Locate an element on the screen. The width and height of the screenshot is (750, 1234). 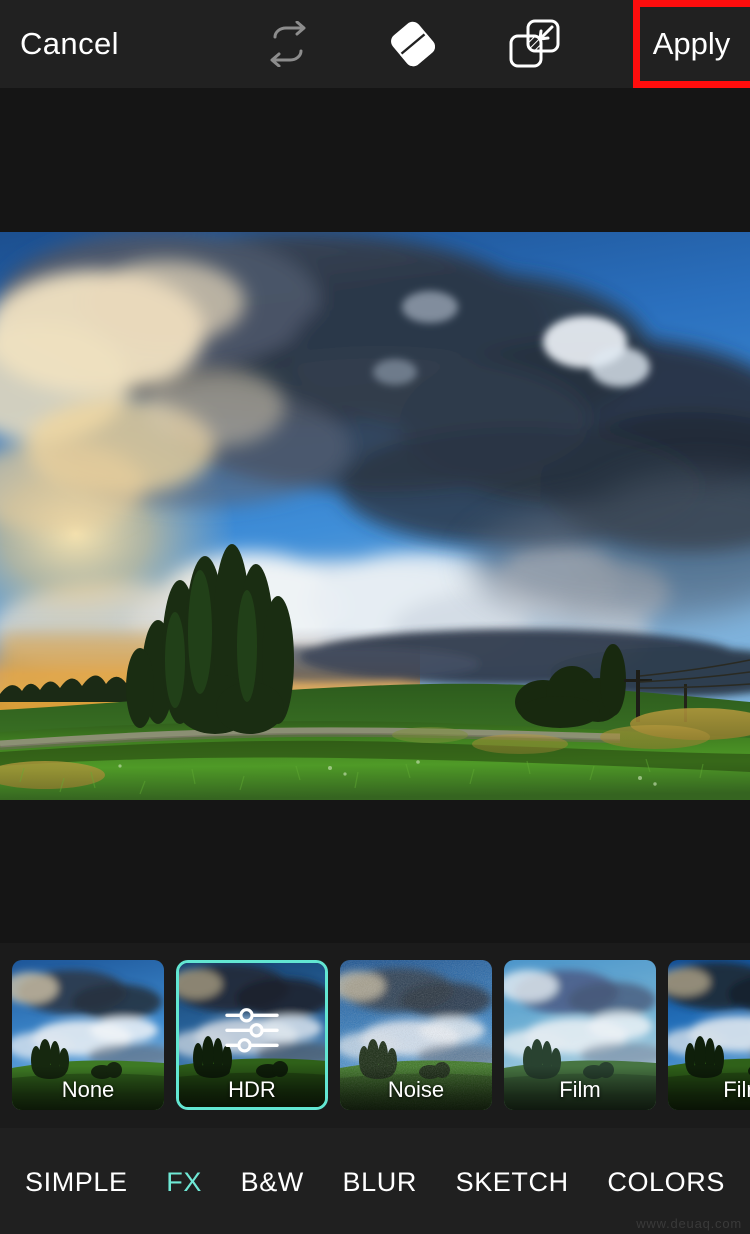
filter-thumb-hdr: HDR is located at coordinates (252, 1035).